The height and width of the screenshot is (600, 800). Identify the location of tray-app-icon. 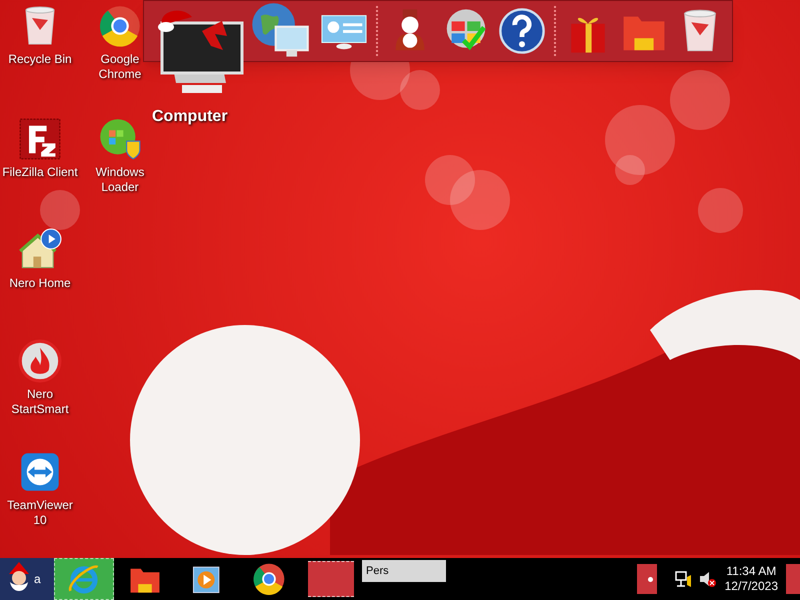
(646, 579).